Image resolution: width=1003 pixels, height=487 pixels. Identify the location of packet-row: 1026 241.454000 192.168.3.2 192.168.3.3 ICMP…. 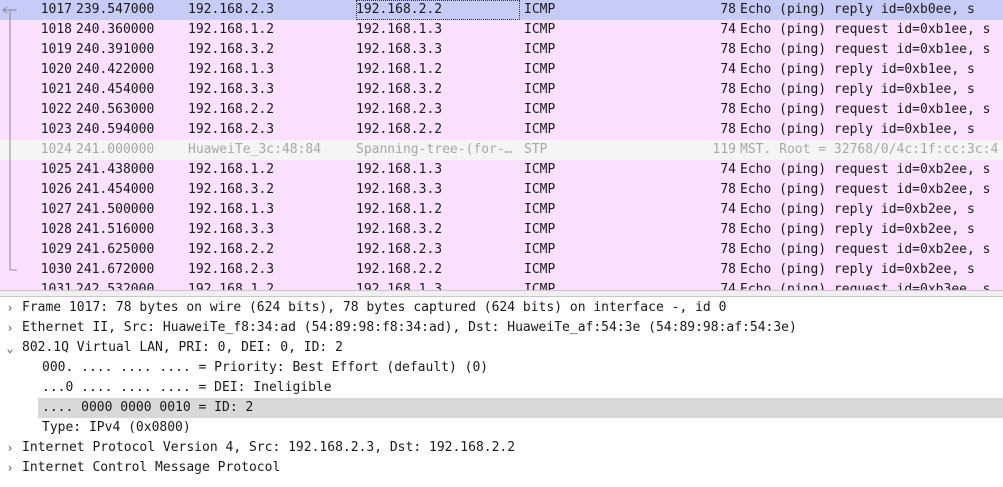
(501, 190).